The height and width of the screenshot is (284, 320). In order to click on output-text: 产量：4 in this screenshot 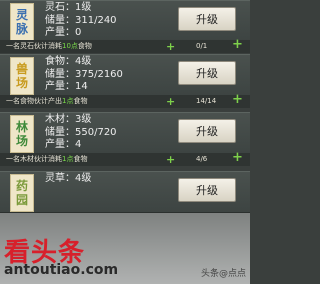, I will do `click(63, 144)`.